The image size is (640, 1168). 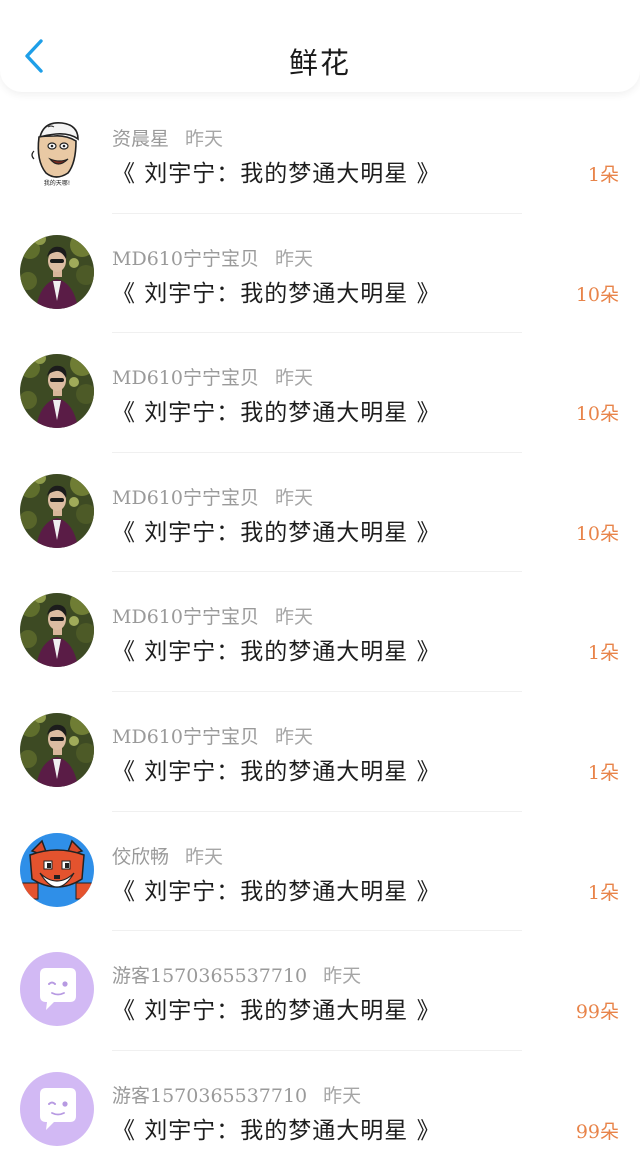 I want to click on page-title: 鲜花, so click(x=319, y=63).